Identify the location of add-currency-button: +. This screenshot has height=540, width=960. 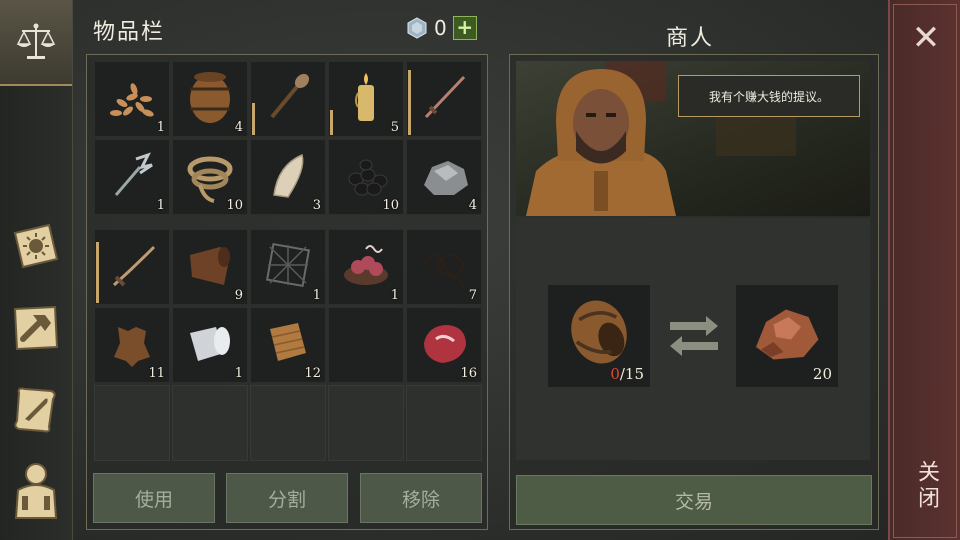
(464, 28).